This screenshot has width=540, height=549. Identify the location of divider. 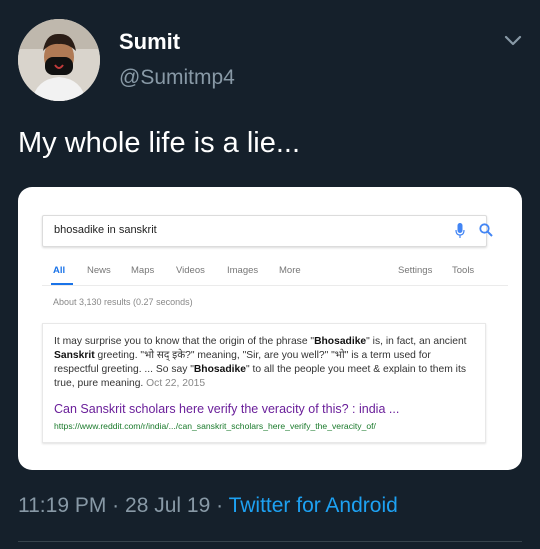
(270, 541).